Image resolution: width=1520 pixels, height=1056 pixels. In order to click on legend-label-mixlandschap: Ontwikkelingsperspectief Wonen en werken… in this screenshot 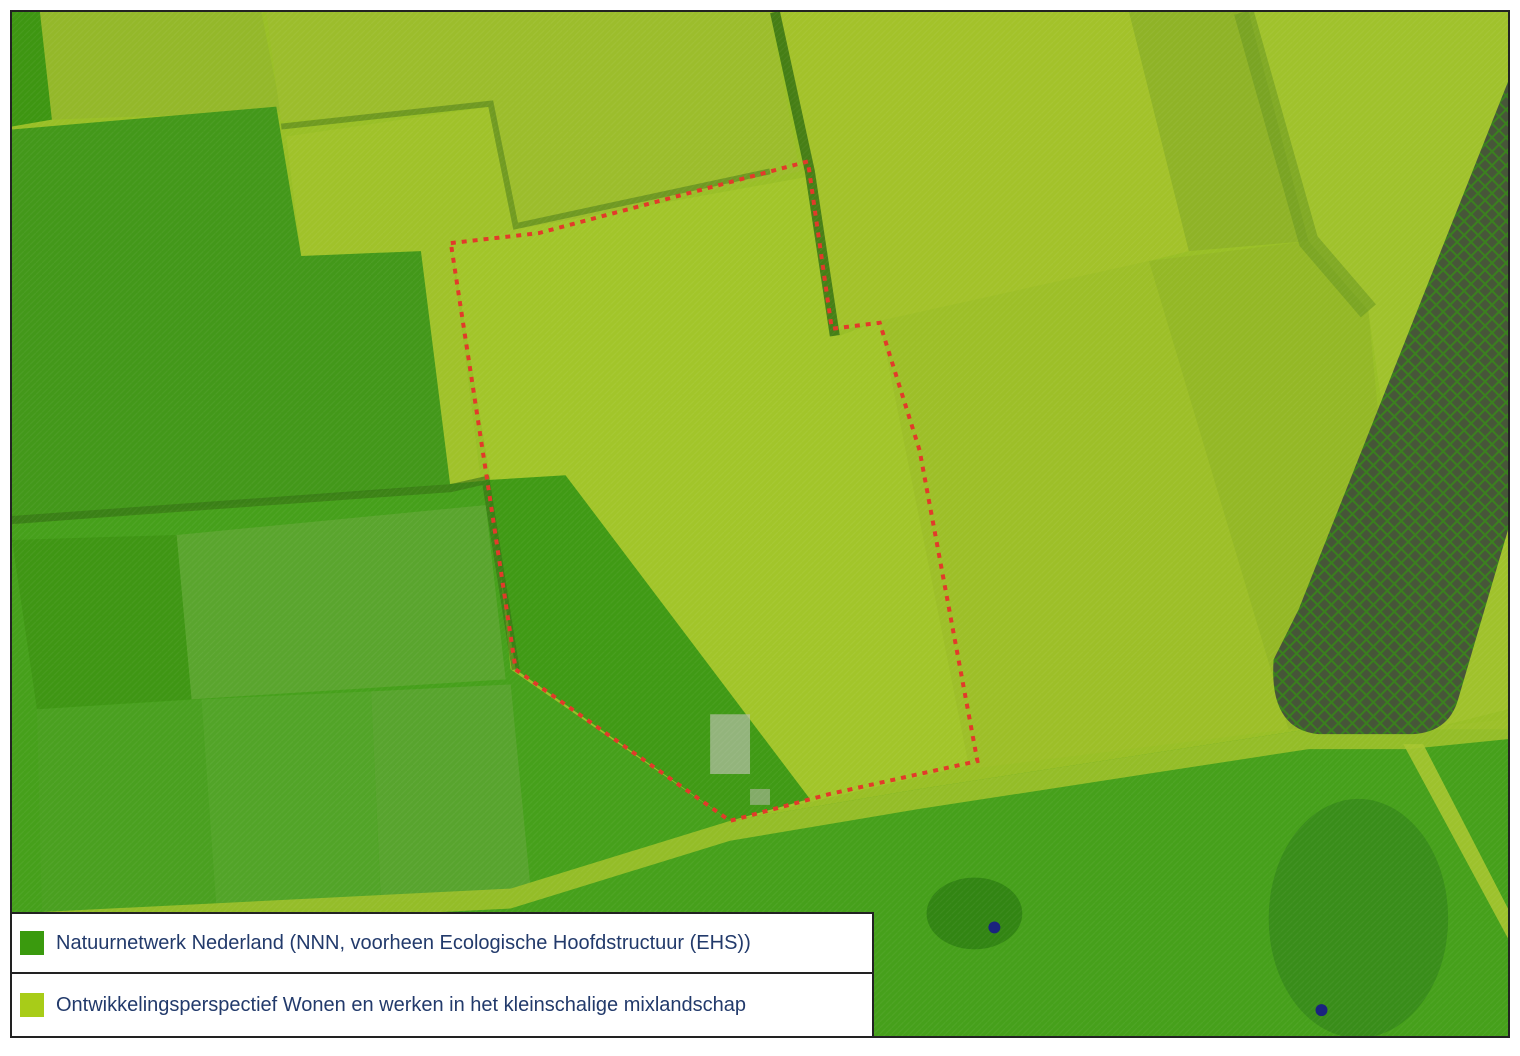, I will do `click(401, 1004)`.